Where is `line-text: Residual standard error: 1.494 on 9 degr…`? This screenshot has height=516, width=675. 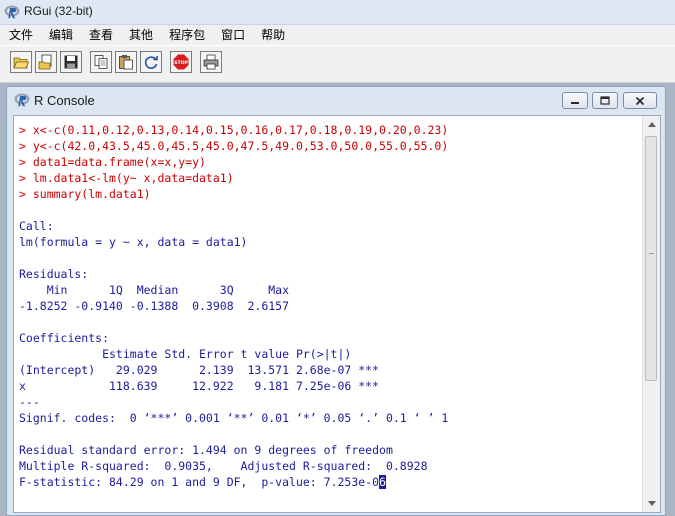 line-text: Residual standard error: 1.494 on 9 degr… is located at coordinates (206, 450).